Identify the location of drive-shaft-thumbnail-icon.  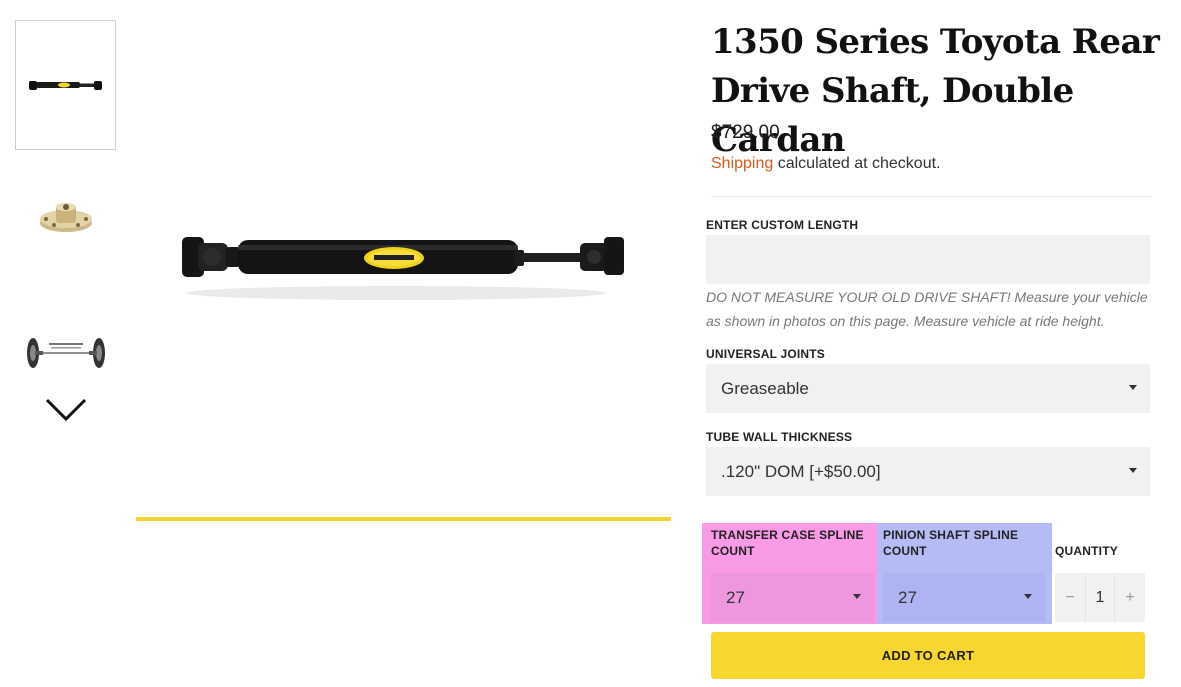
(65, 85).